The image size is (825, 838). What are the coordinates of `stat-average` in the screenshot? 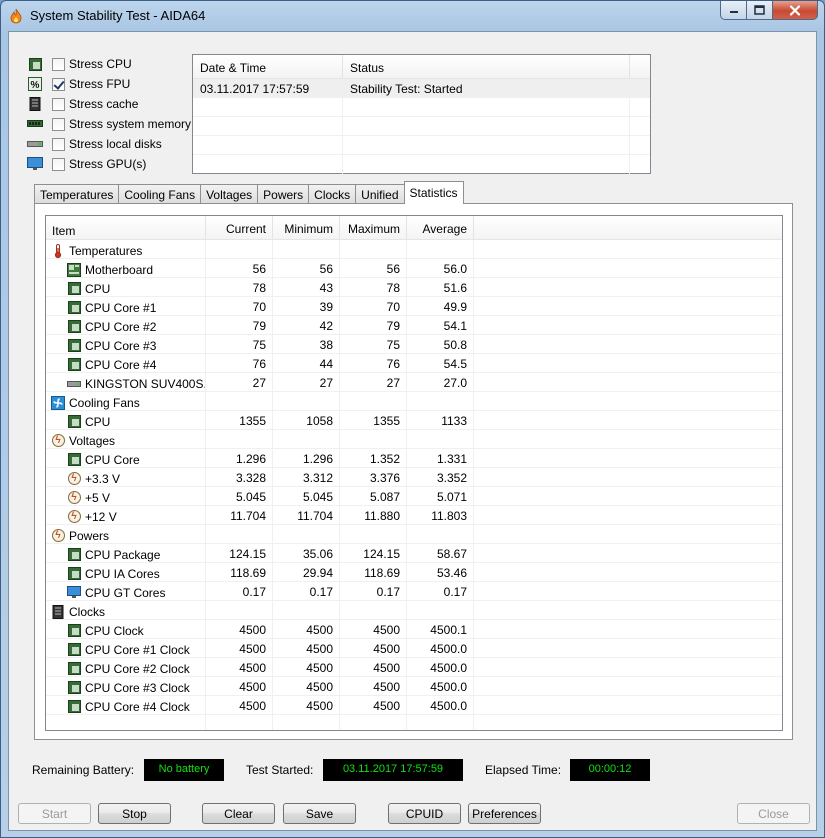 It's located at (440, 610).